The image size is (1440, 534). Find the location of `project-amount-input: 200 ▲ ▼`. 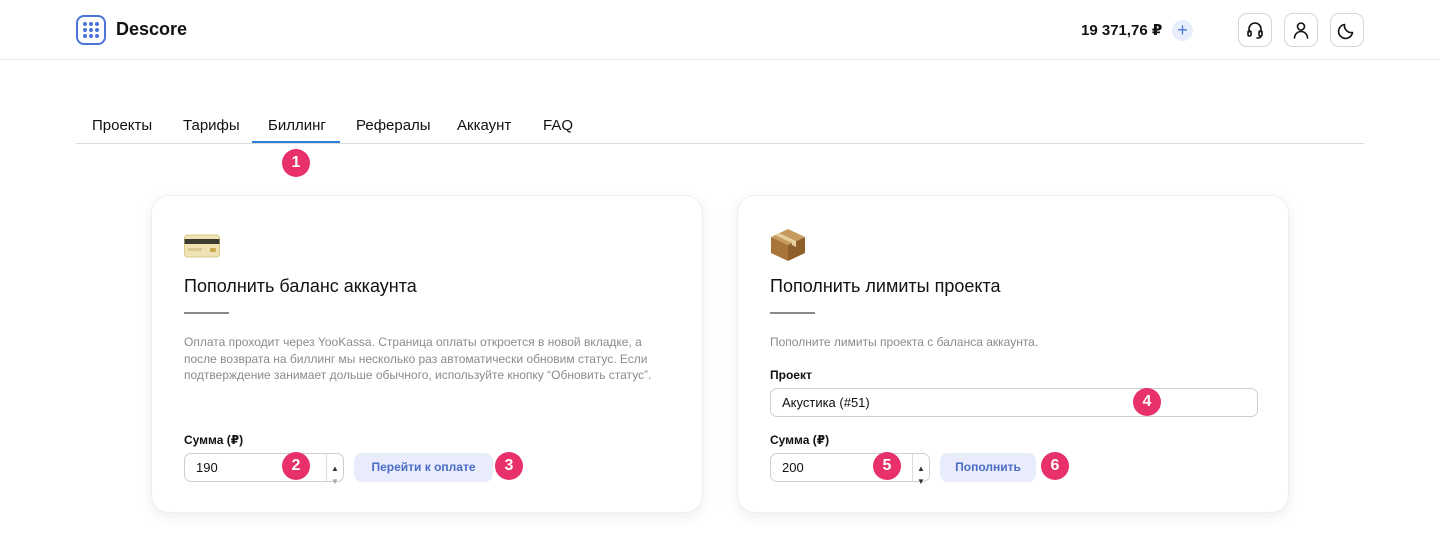

project-amount-input: 200 ▲ ▼ is located at coordinates (850, 469).